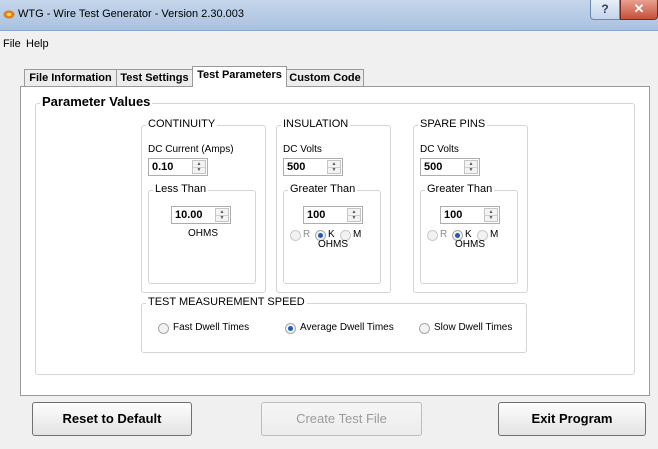  Describe the element at coordinates (470, 244) in the screenshot. I see `spare-pins-unit: OHMS` at that location.